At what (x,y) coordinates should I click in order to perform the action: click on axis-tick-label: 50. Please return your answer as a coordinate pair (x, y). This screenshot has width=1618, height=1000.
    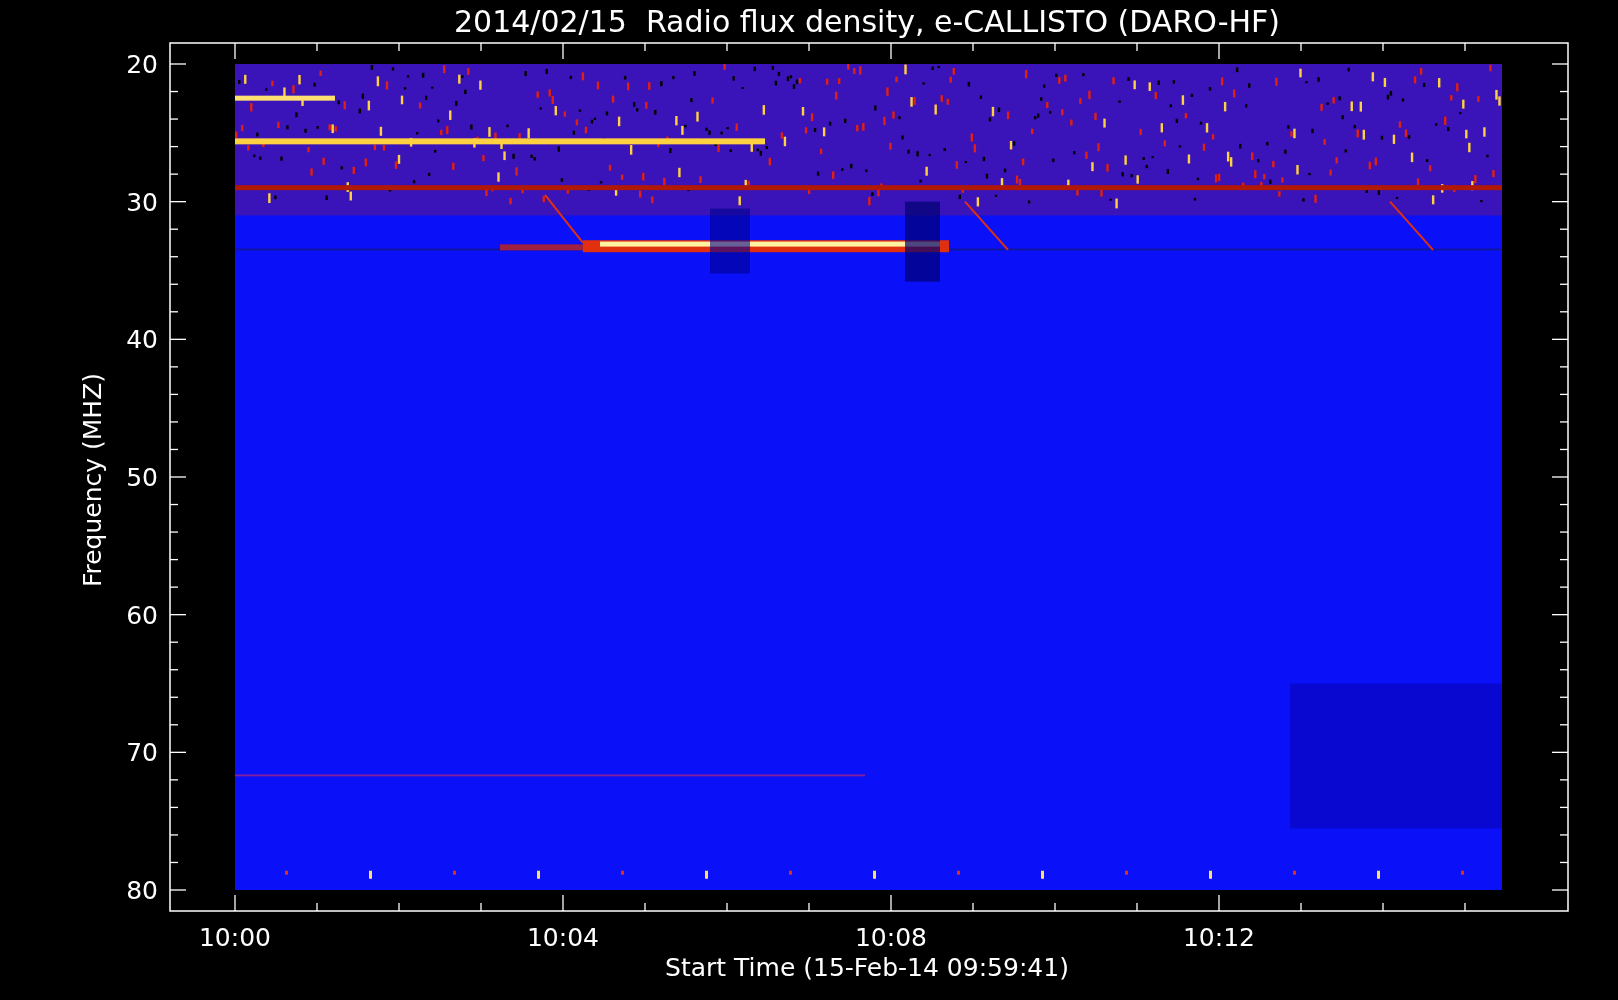
    Looking at the image, I should click on (142, 477).